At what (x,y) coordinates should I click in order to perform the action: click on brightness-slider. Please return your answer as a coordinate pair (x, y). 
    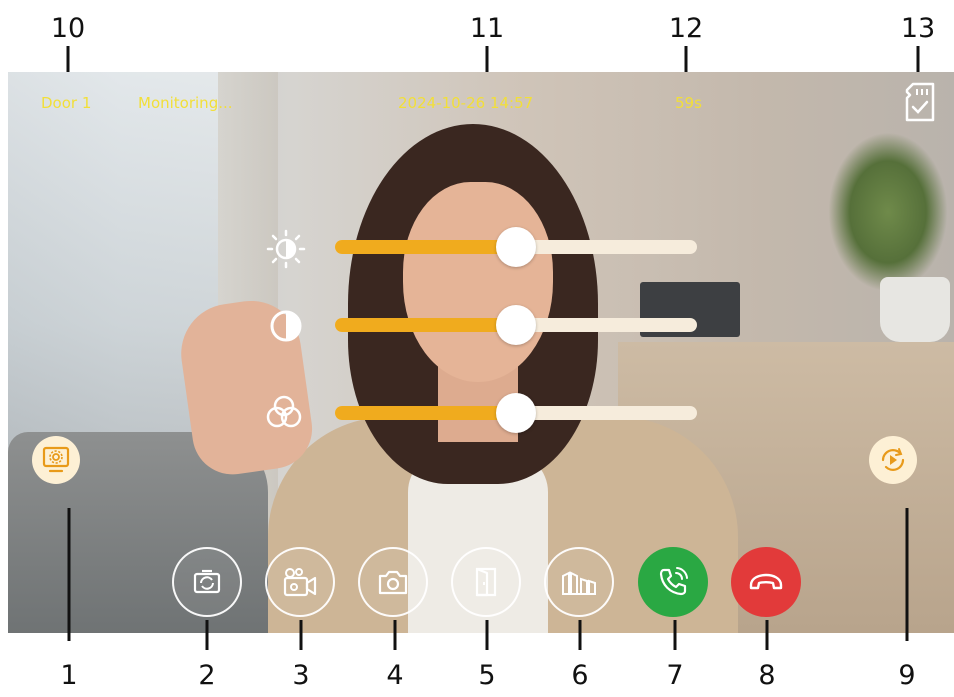
    Looking at the image, I should click on (516, 247).